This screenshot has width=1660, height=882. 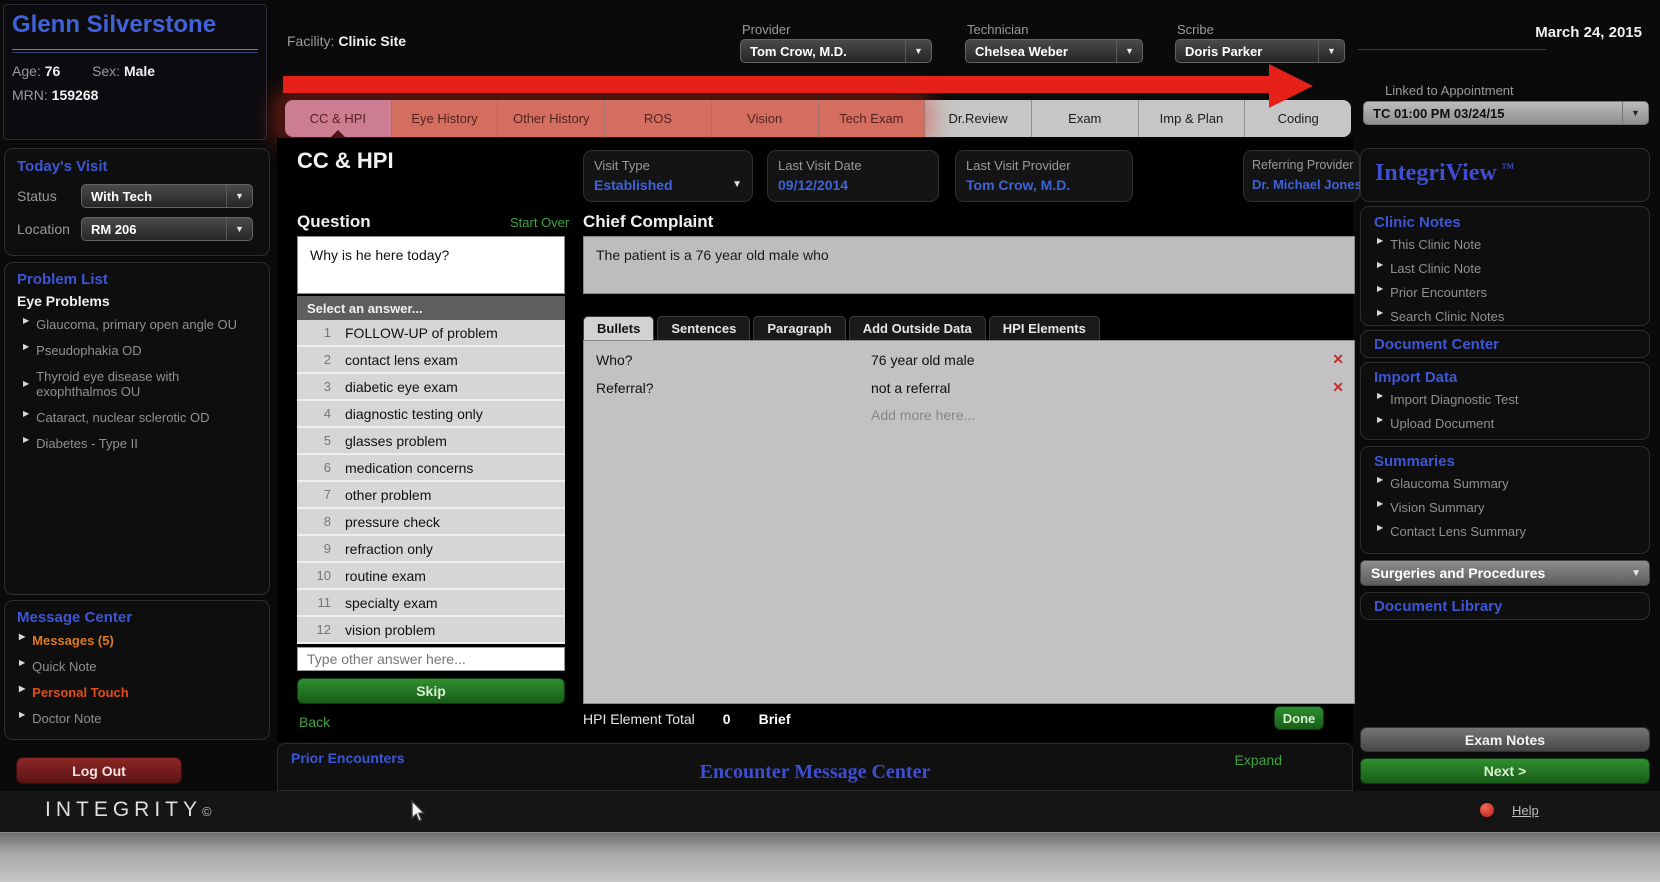 I want to click on technician-value: Chelsea Weber, so click(x=1021, y=51).